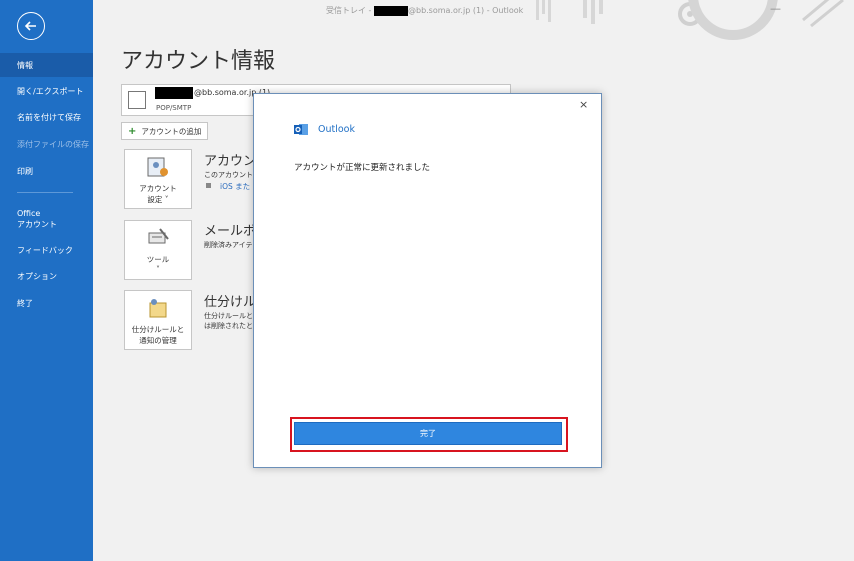 The height and width of the screenshot is (561, 854). I want to click on sidebar-item-save-attachments: 添付ファイルの保存, so click(46, 144).